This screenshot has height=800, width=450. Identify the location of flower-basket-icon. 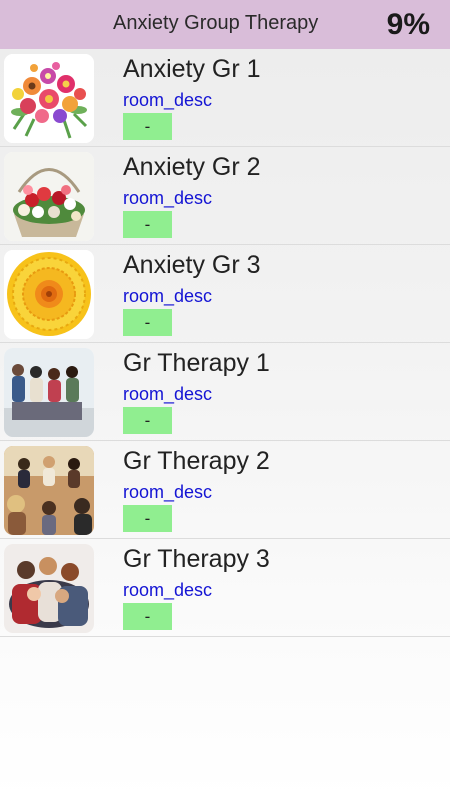
(49, 196).